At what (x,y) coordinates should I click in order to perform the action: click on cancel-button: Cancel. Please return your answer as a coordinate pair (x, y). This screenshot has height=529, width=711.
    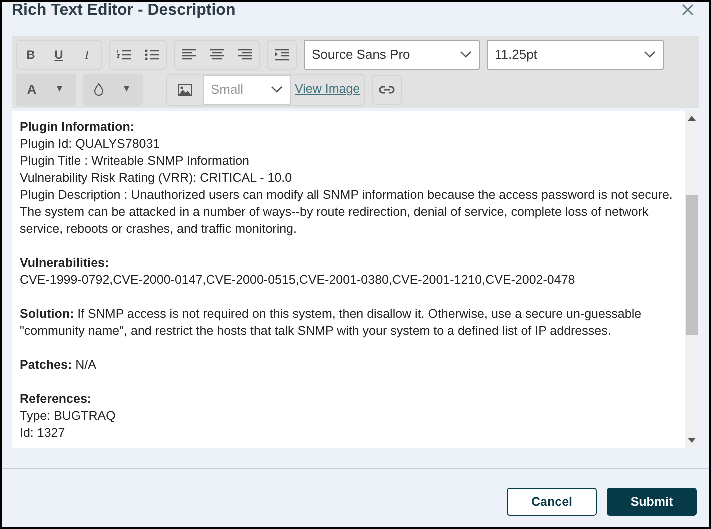
    Looking at the image, I should click on (552, 502).